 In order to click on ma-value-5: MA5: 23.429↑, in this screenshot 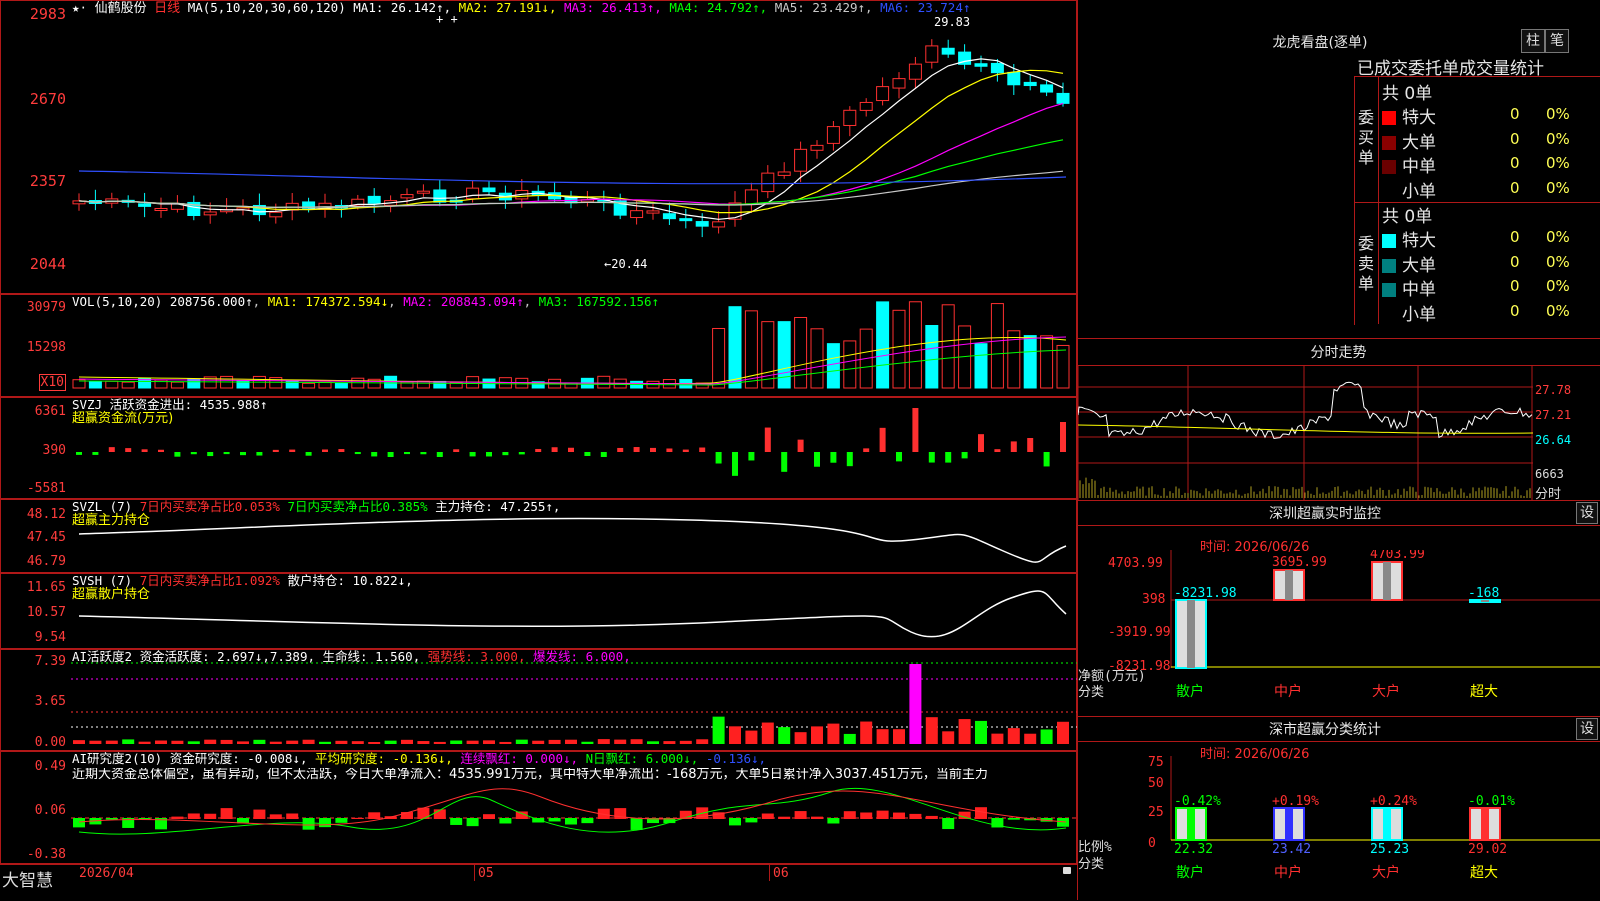, I will do `click(820, 7)`.